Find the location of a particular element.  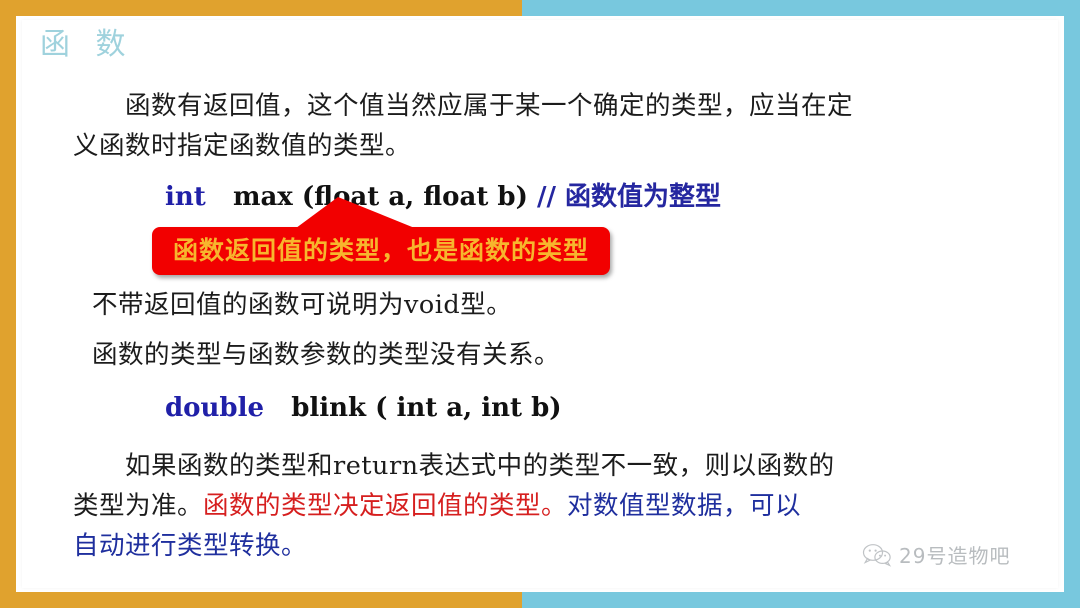

code-spacer is located at coordinates (219, 197).